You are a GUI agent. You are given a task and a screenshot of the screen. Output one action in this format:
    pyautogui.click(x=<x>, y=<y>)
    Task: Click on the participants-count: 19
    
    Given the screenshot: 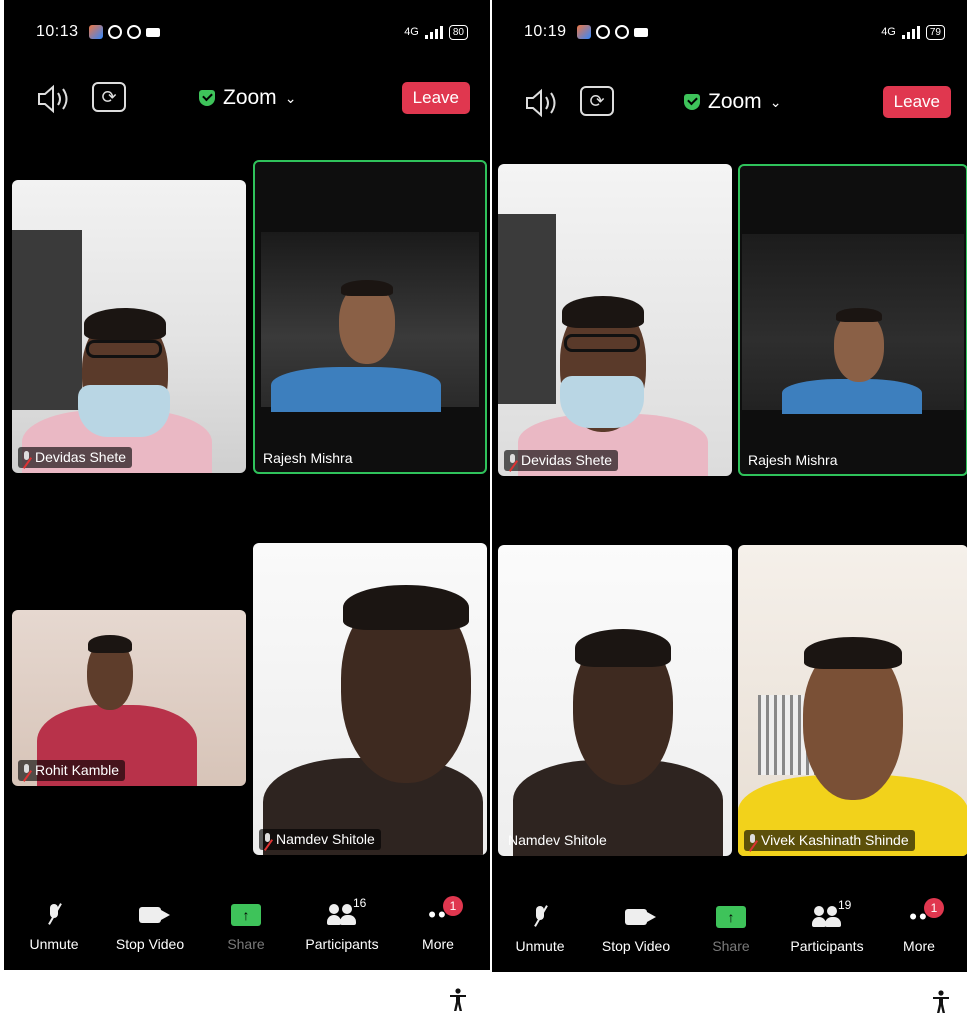 What is the action you would take?
    pyautogui.click(x=845, y=905)
    